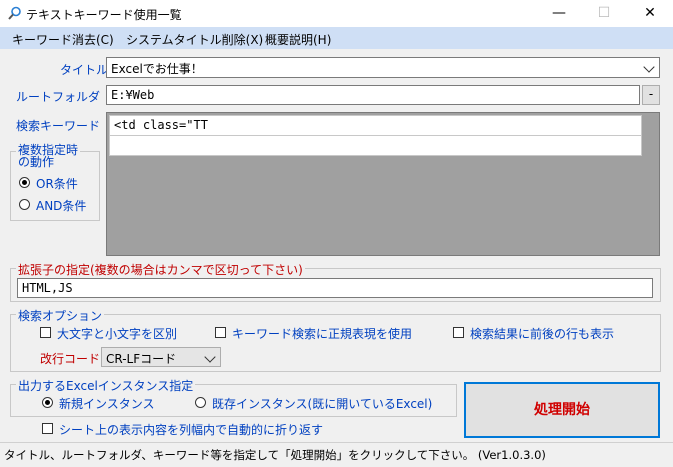 The image size is (673, 467). Describe the element at coordinates (373, 95) in the screenshot. I see `root-folder-input: E:¥Web` at that location.